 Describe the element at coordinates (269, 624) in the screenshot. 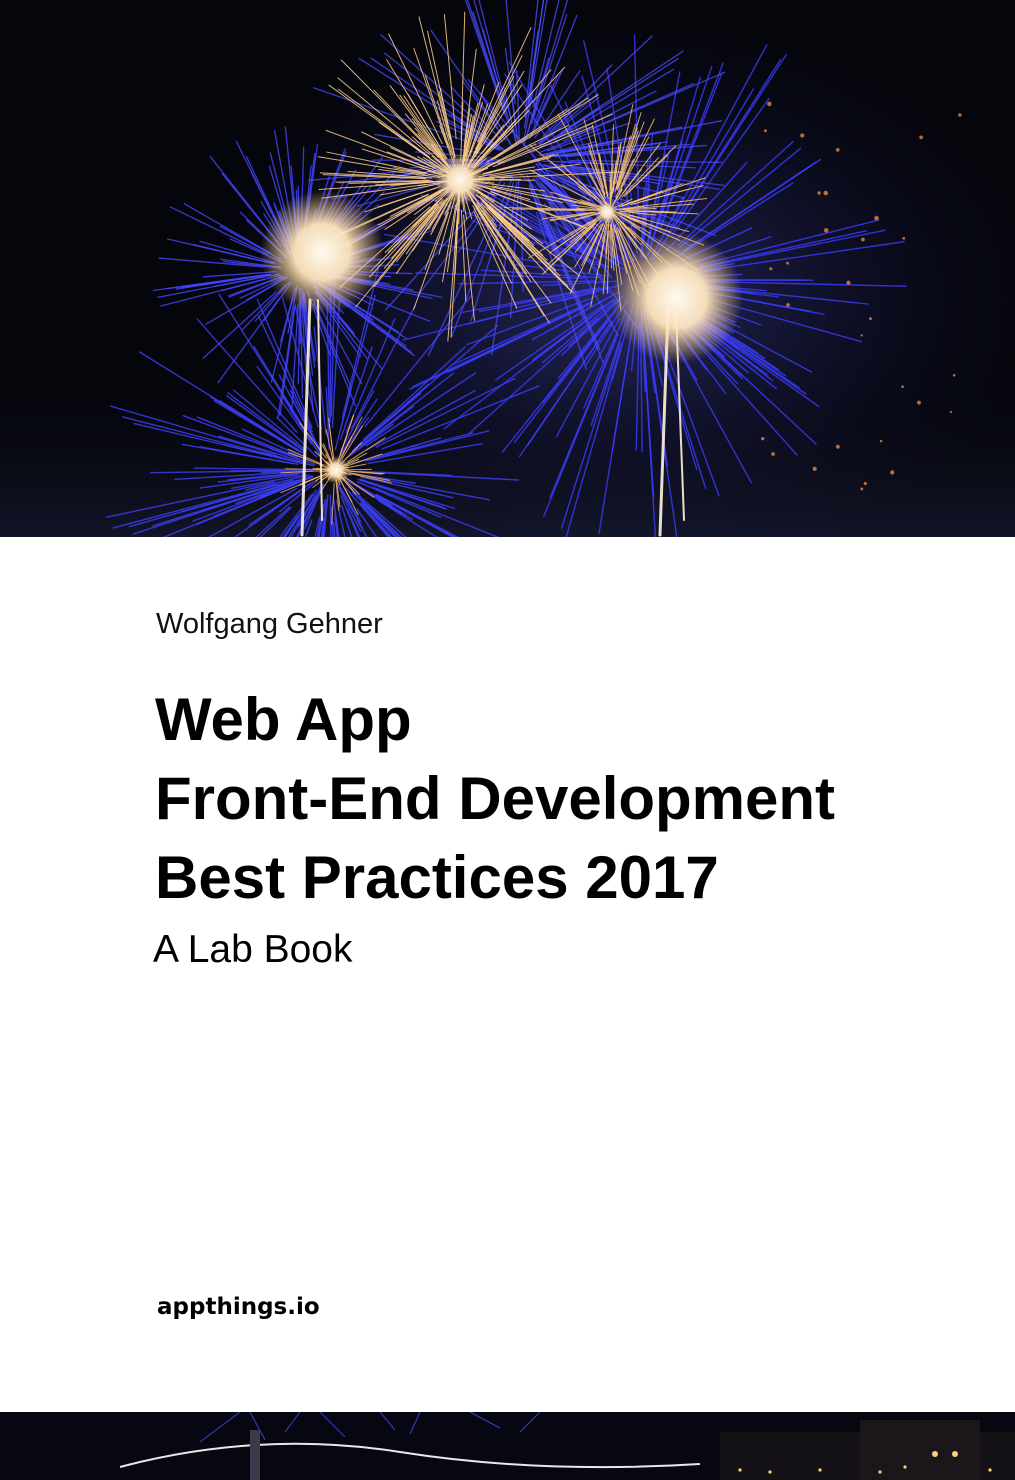

I see `author-name: Wolfgang Gehner` at that location.